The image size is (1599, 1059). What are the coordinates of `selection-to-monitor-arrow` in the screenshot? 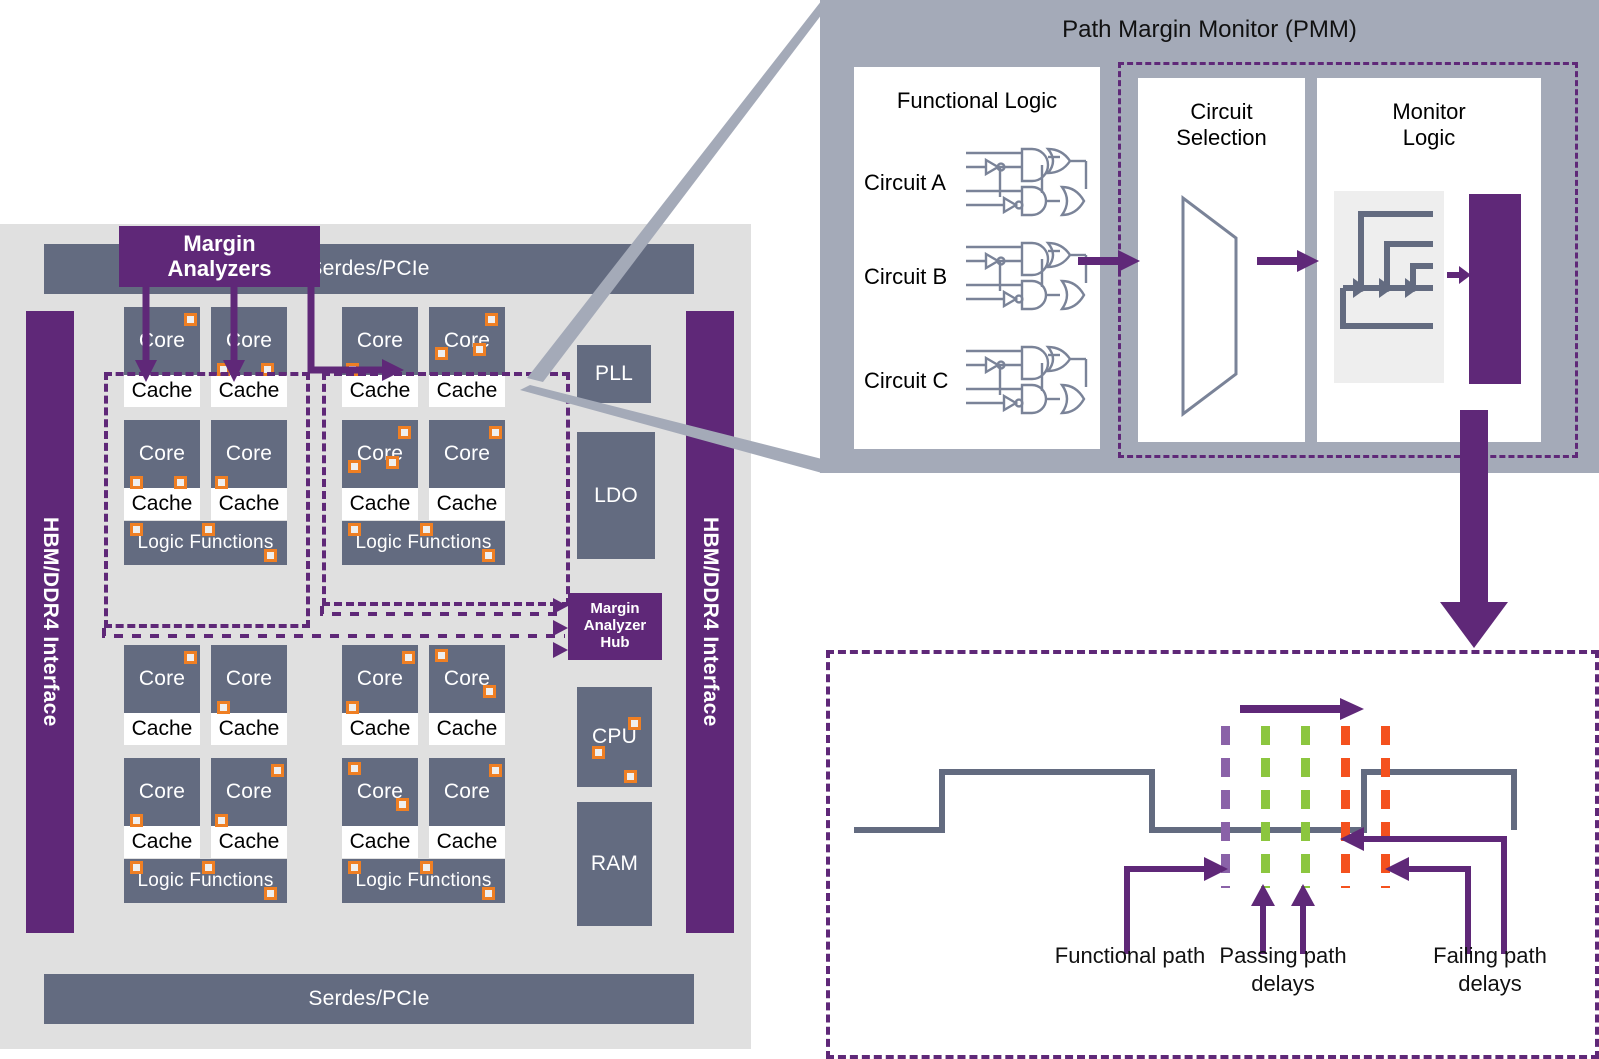 It's located at (1288, 261).